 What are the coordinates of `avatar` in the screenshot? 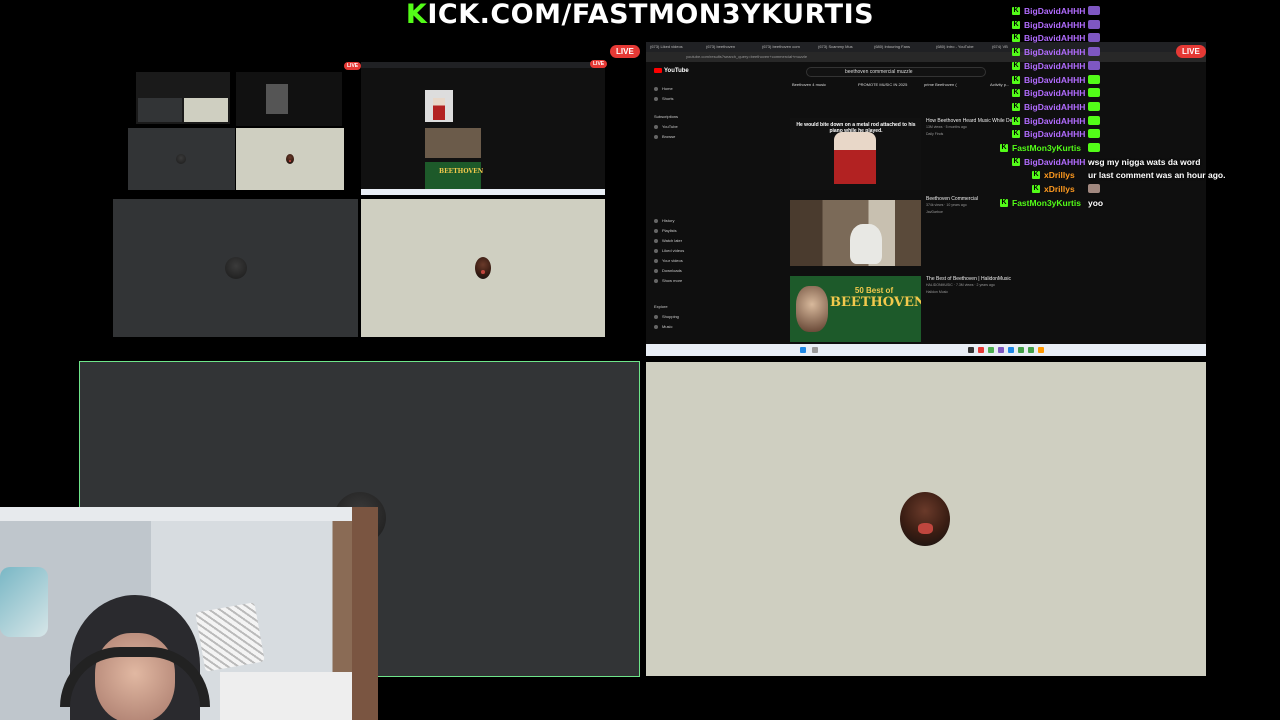 It's located at (290, 159).